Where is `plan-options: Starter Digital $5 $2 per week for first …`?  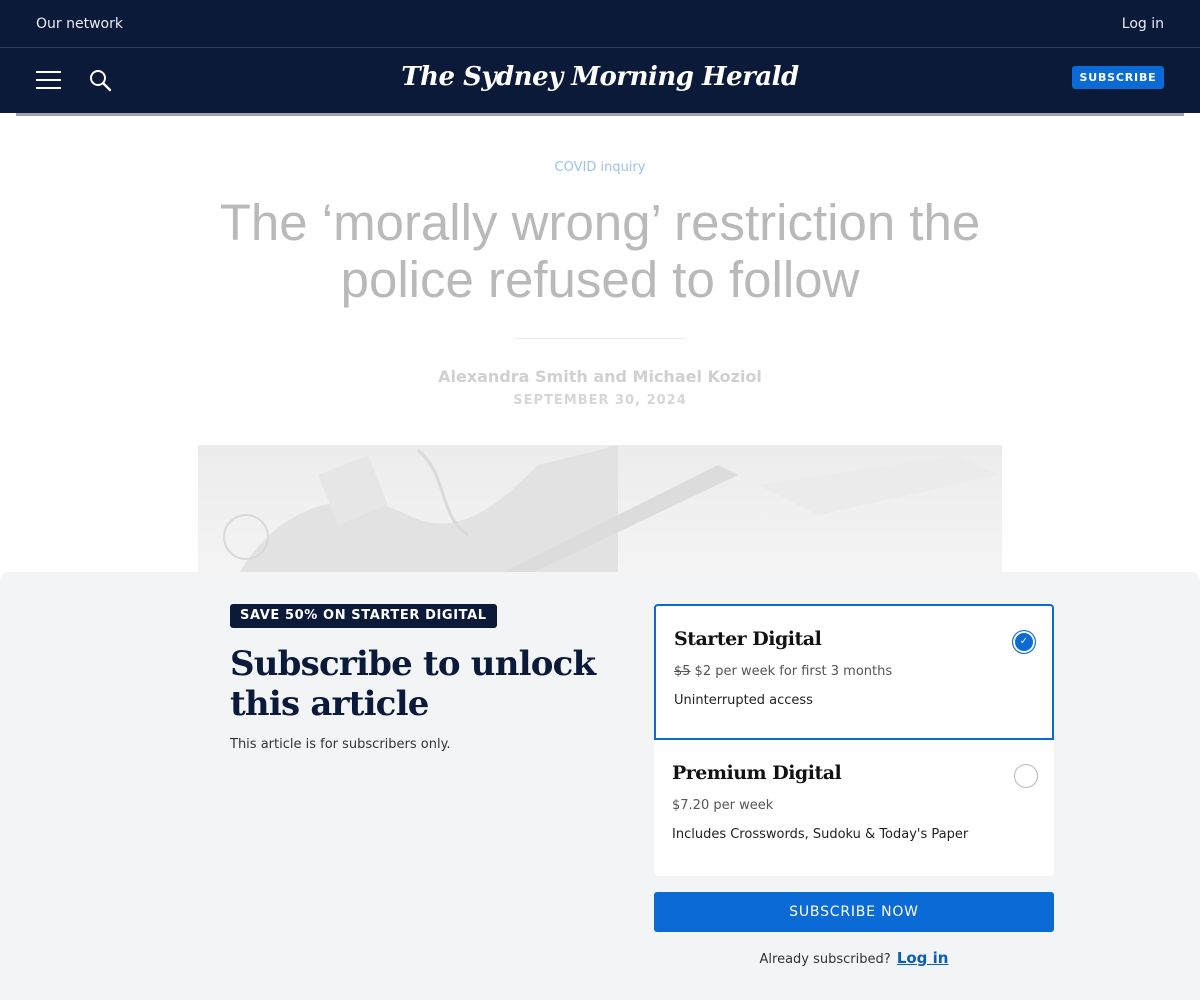
plan-options: Starter Digital $5 $2 per week for first … is located at coordinates (854, 740).